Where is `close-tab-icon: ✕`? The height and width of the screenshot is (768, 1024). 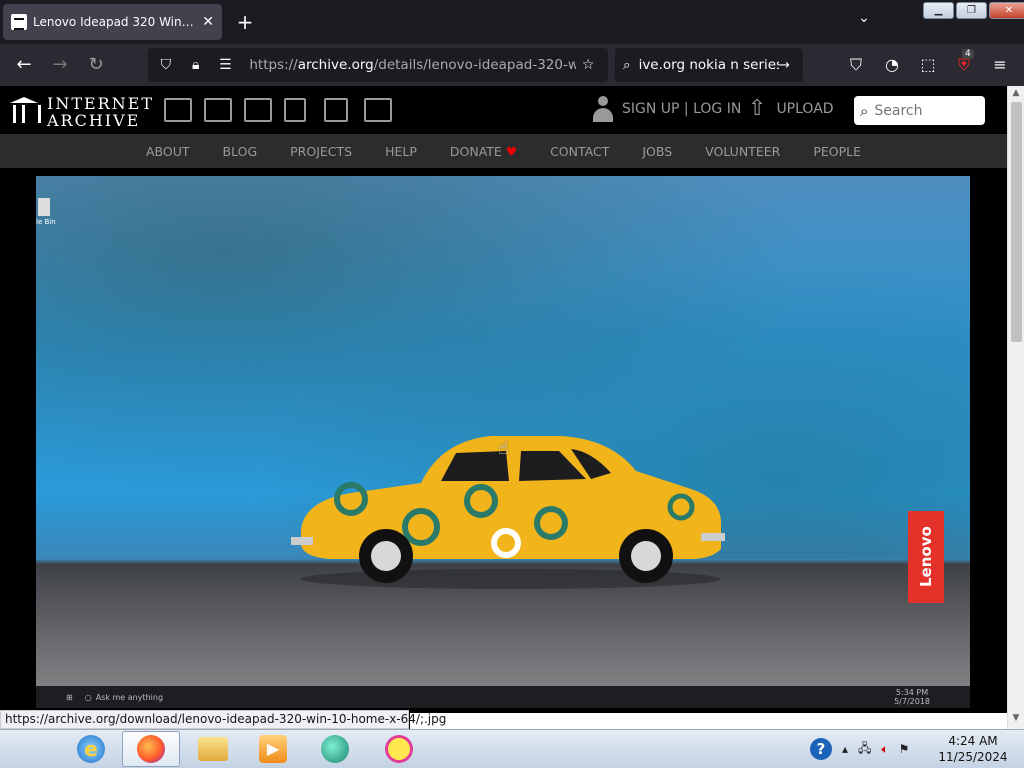 close-tab-icon: ✕ is located at coordinates (208, 22).